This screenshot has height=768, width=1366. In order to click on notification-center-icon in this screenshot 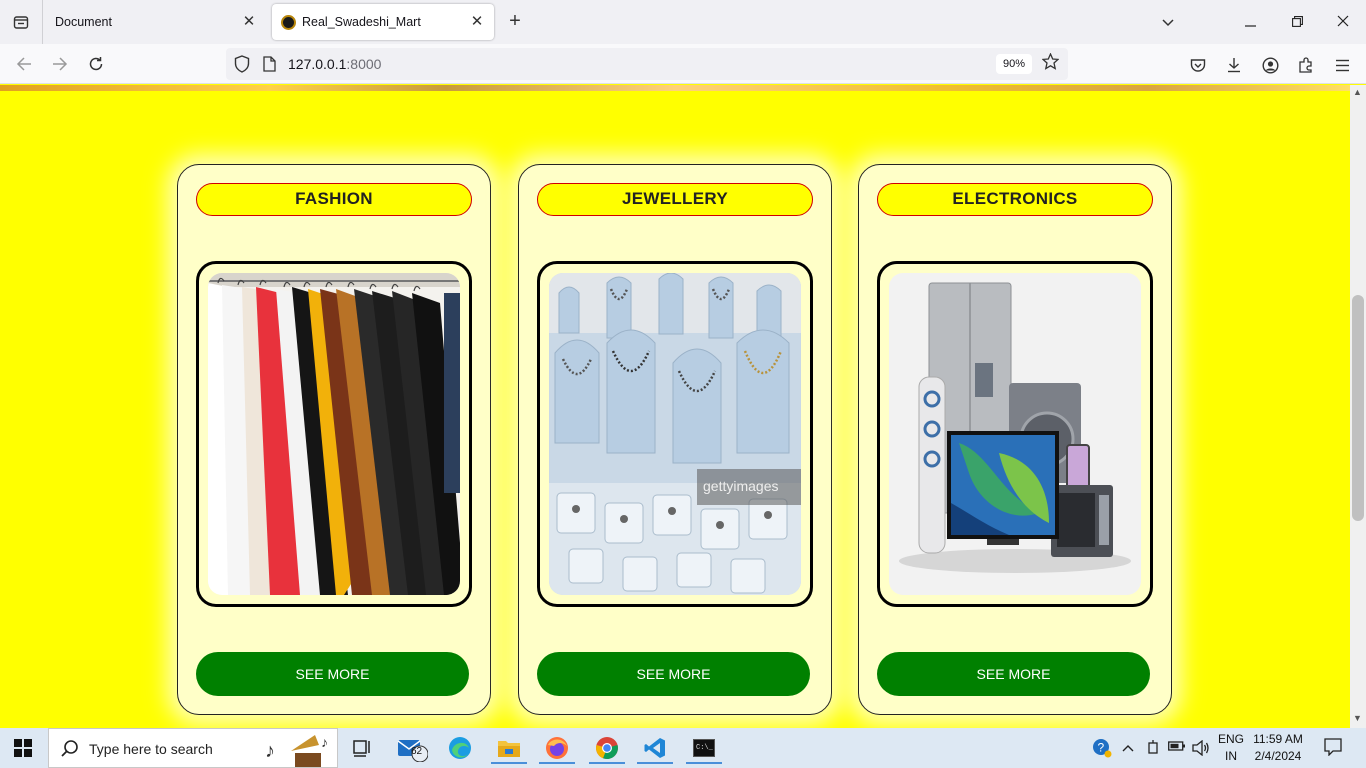, I will do `click(1333, 748)`.